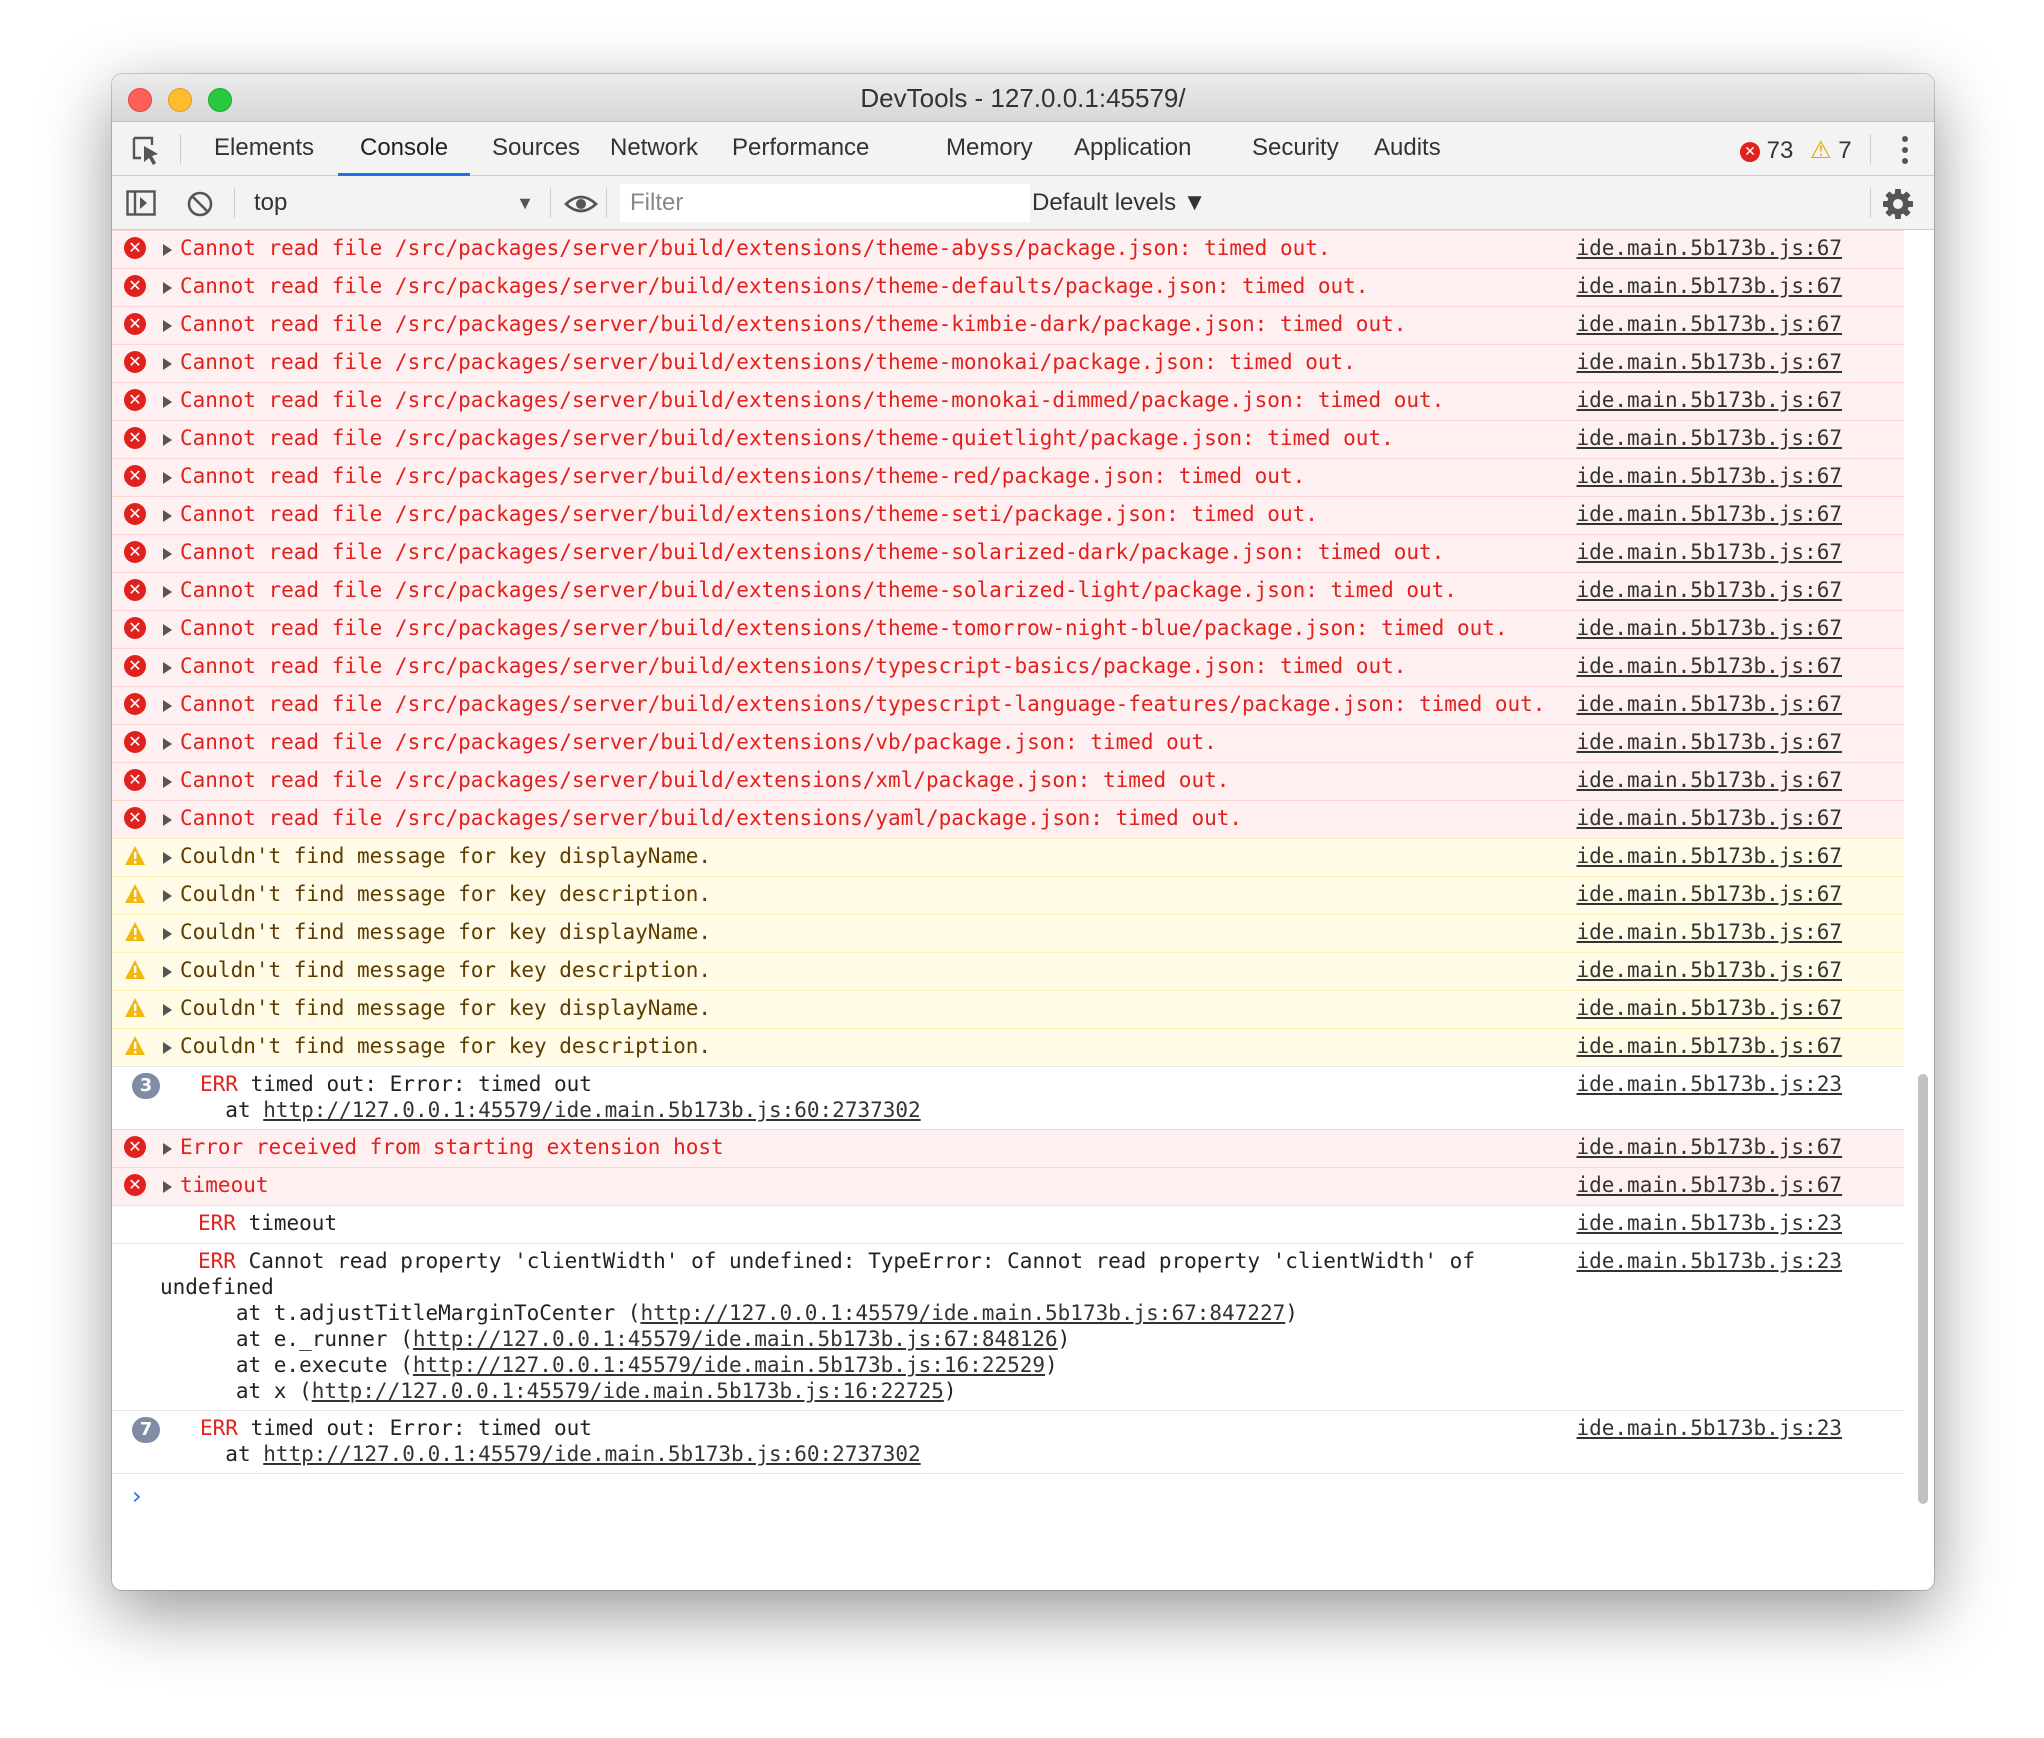  What do you see at coordinates (200, 204) in the screenshot?
I see `clear-console-icon` at bounding box center [200, 204].